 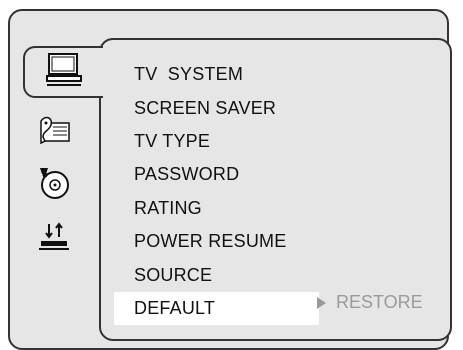 I want to click on menu-item-screen-saver: SCREEN SAVER, so click(x=282, y=107).